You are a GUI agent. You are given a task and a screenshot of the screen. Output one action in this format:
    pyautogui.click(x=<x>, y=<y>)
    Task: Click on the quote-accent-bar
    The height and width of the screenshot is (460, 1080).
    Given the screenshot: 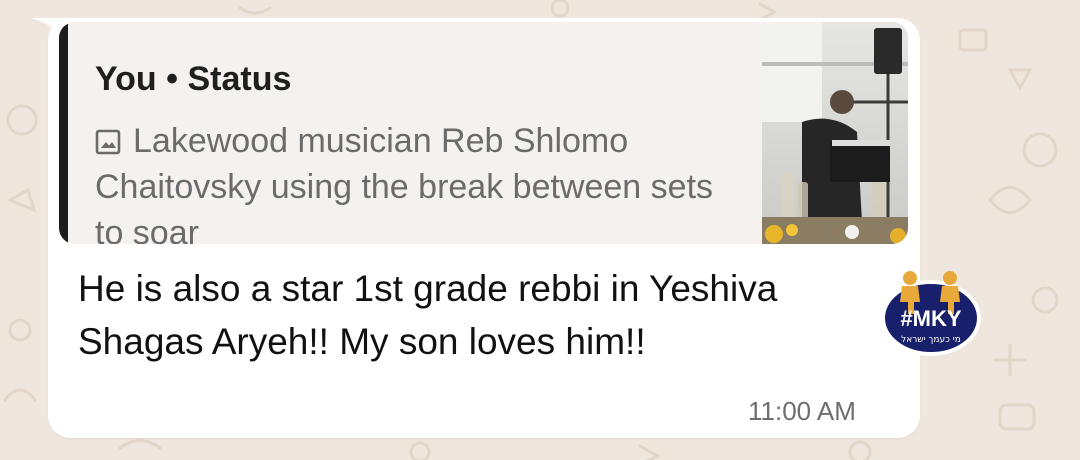 What is the action you would take?
    pyautogui.click(x=63, y=133)
    